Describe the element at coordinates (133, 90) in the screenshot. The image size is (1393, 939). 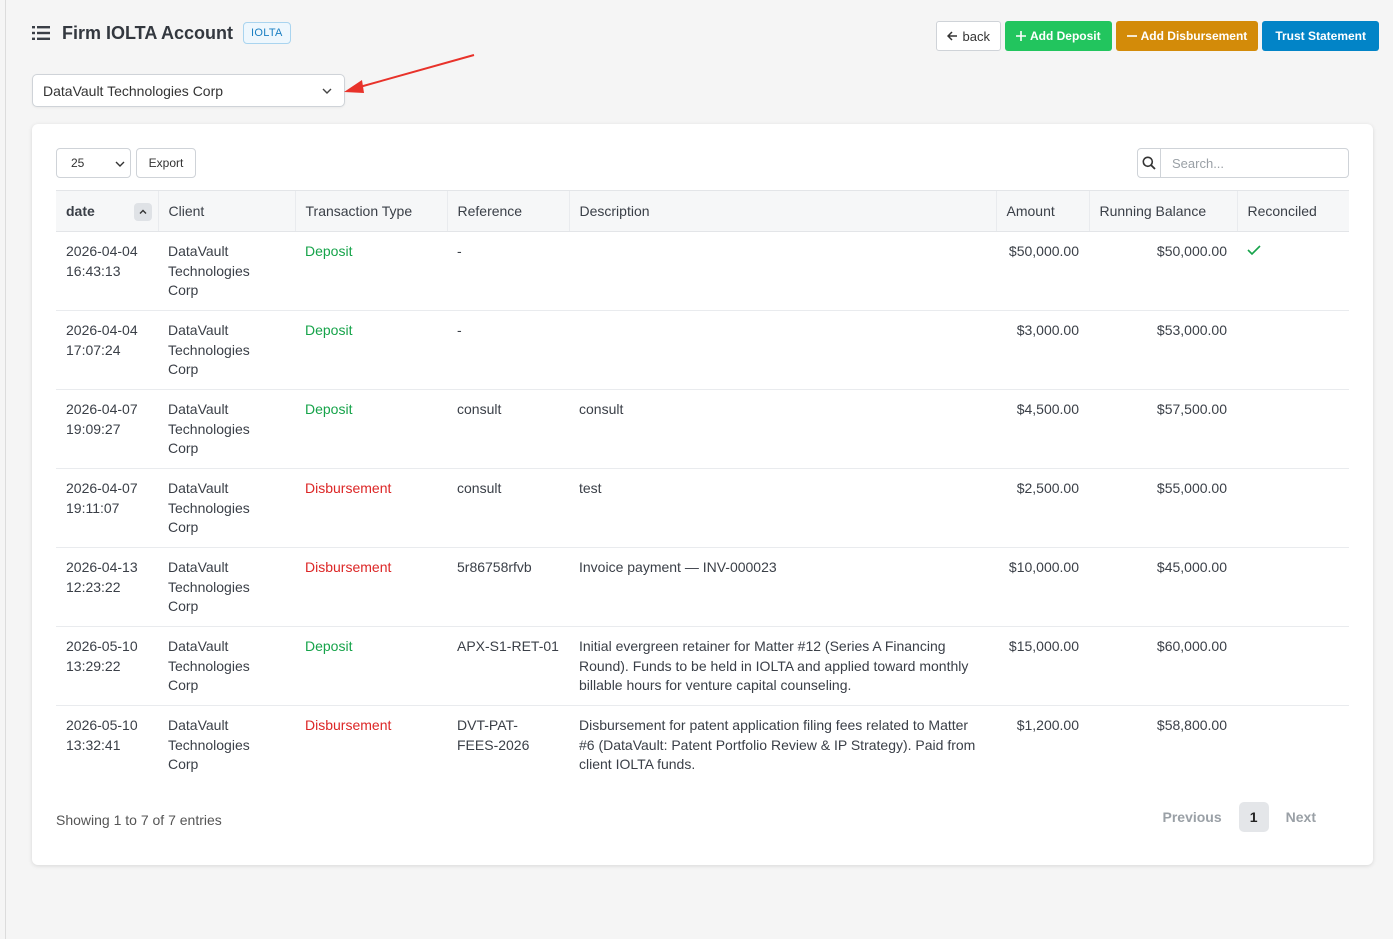
I see `client-select-value: DataVault Technologies Corp` at that location.